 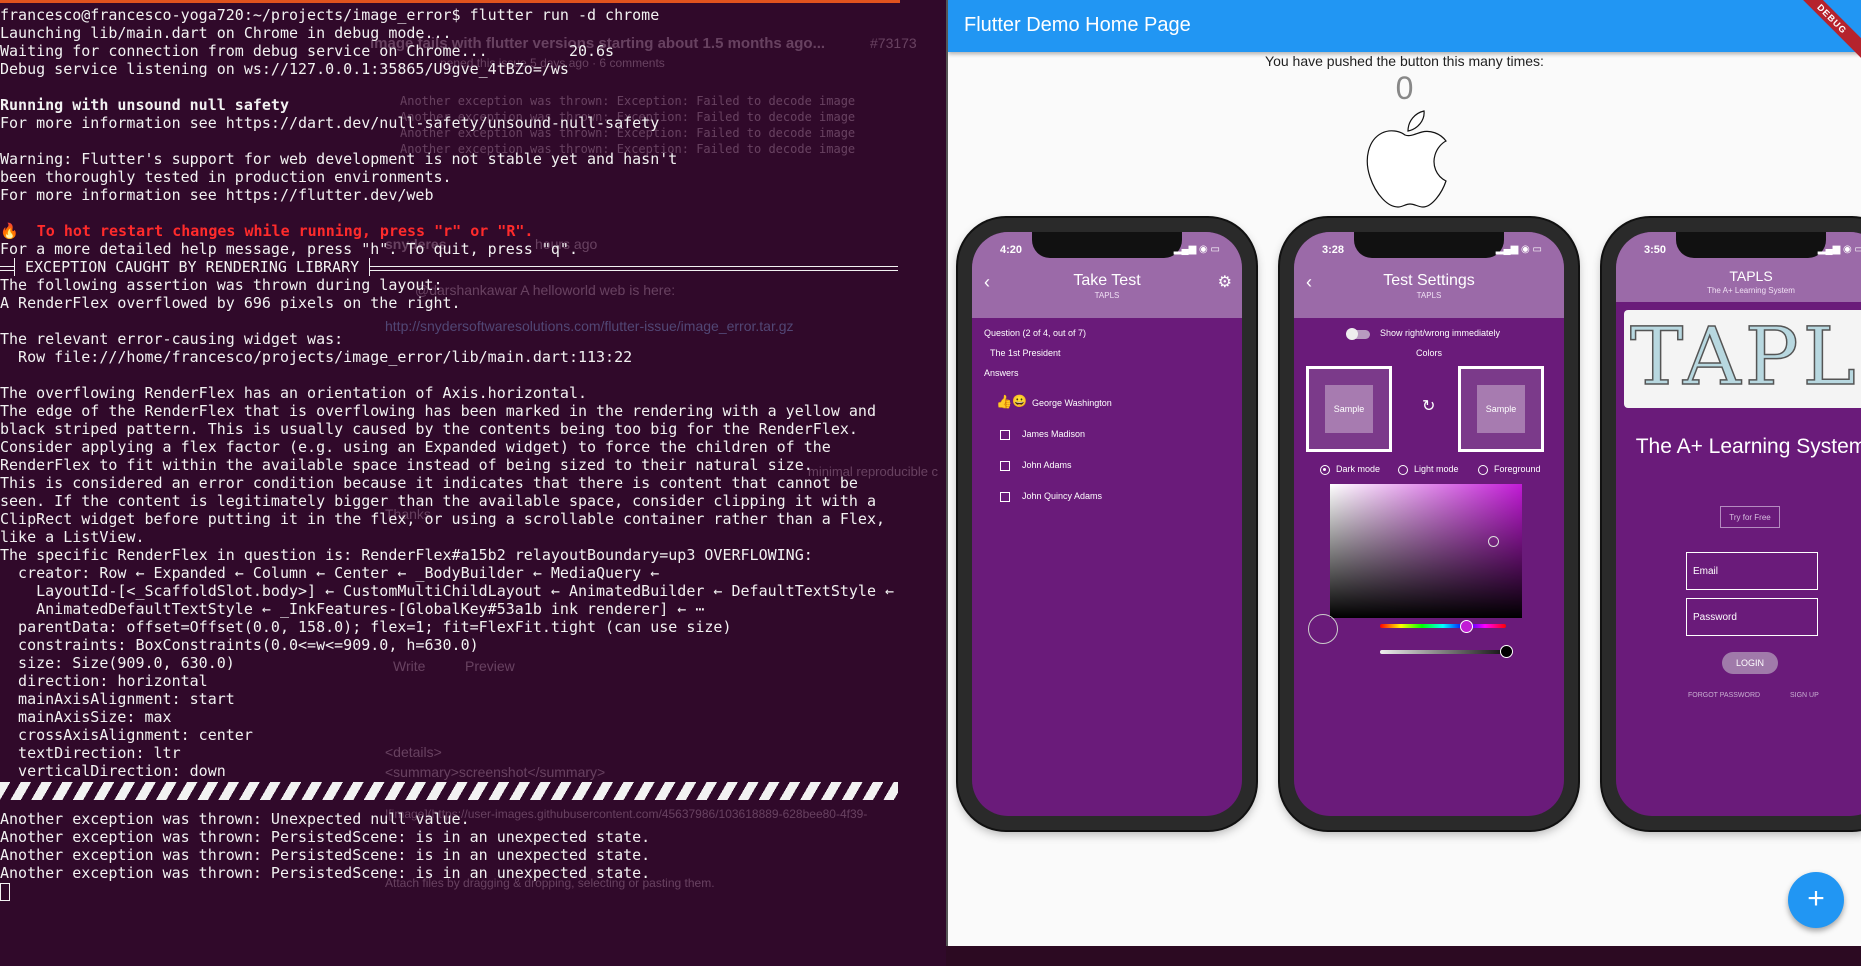 I want to click on email-field: Email, so click(x=1752, y=571).